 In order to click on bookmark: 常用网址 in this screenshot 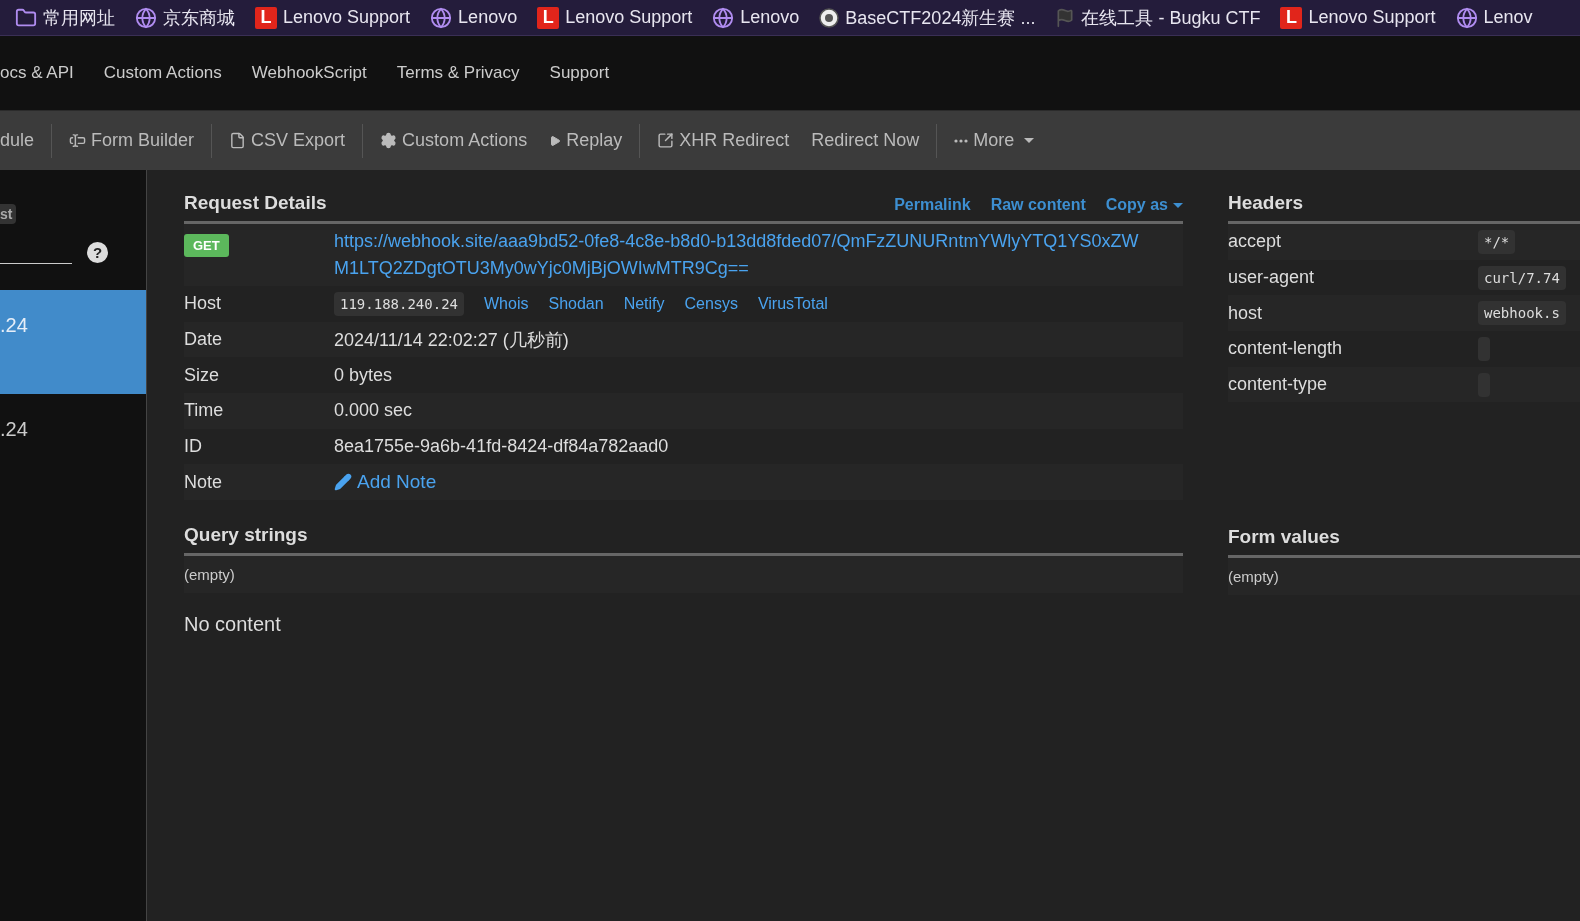, I will do `click(65, 17)`.